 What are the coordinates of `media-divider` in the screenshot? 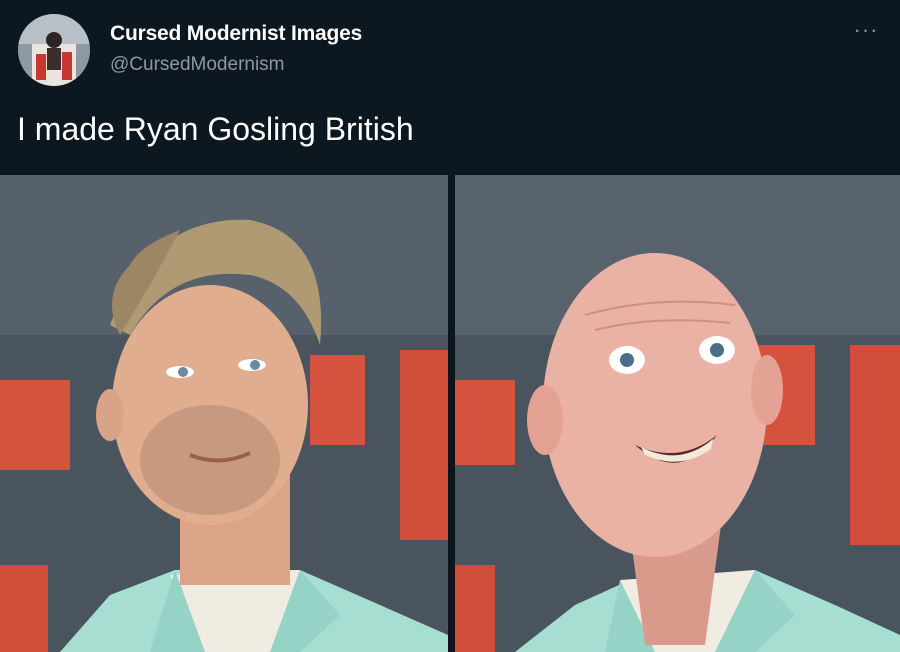 It's located at (451, 413).